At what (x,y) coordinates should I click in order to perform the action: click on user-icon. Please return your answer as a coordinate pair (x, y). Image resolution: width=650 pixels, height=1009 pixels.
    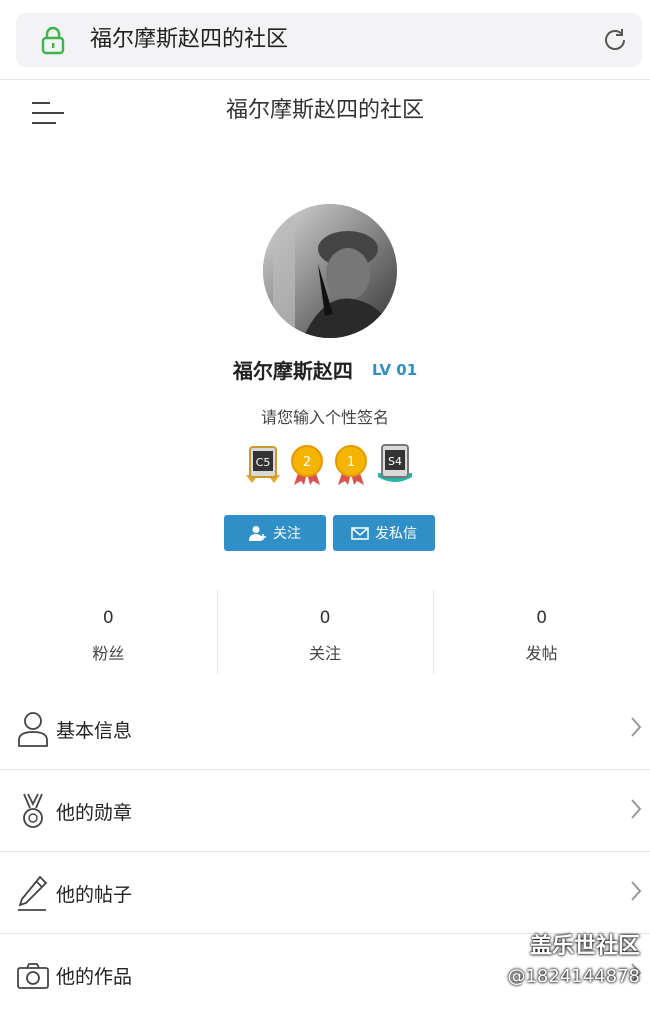
    Looking at the image, I should click on (33, 729).